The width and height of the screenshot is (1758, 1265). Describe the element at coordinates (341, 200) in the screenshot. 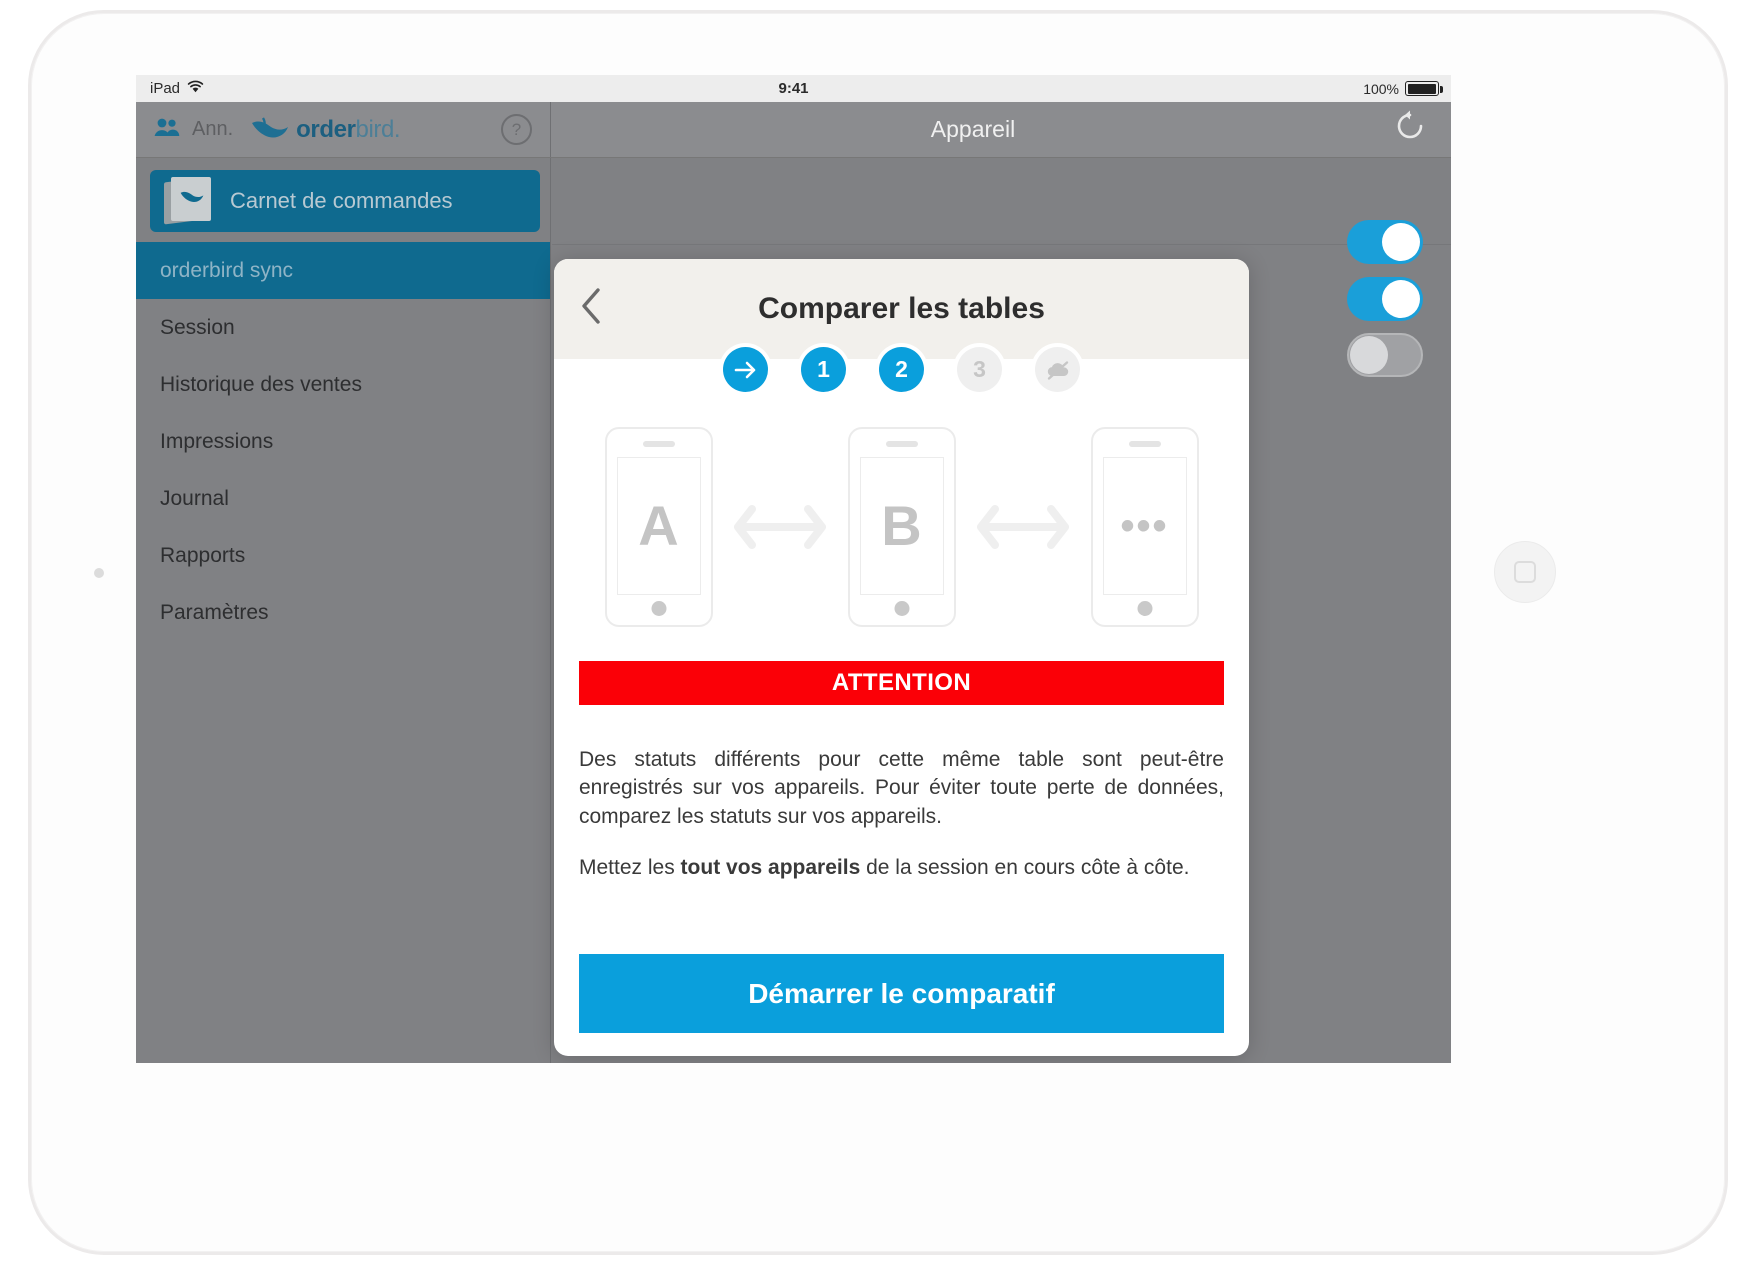

I see `sidebar-order-book-label: Carnet de commandes` at that location.